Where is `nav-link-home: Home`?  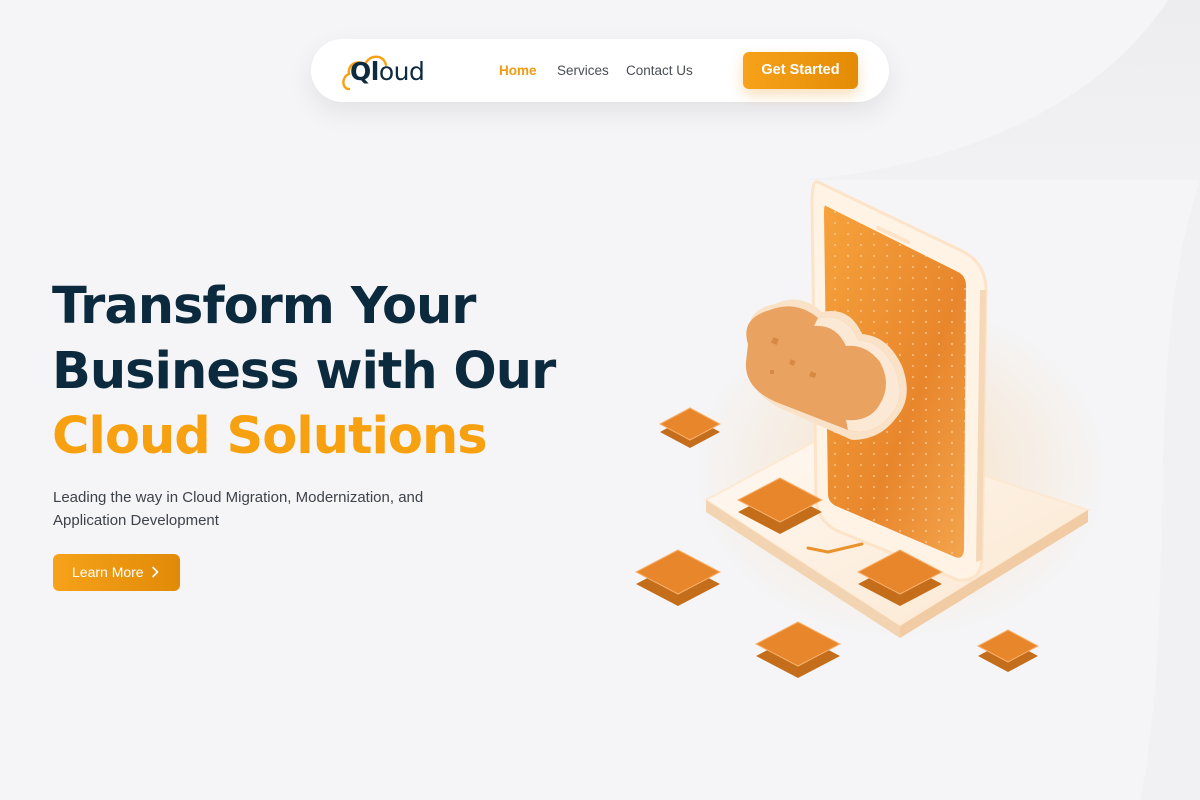 nav-link-home: Home is located at coordinates (518, 71).